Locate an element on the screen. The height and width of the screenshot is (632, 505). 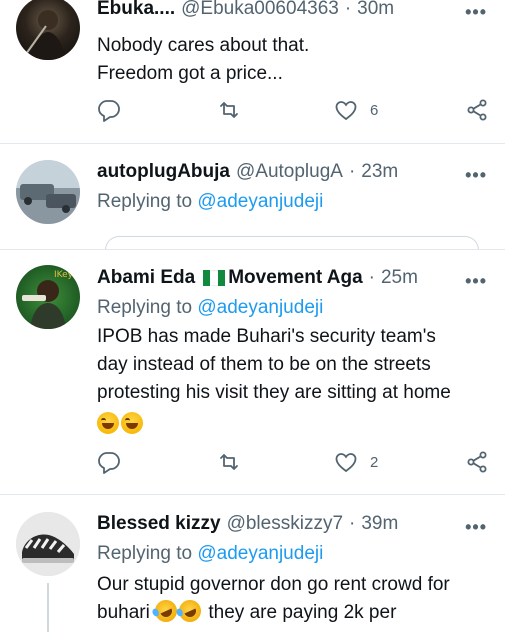
tweet-text-fragment: buhari is located at coordinates (123, 612).